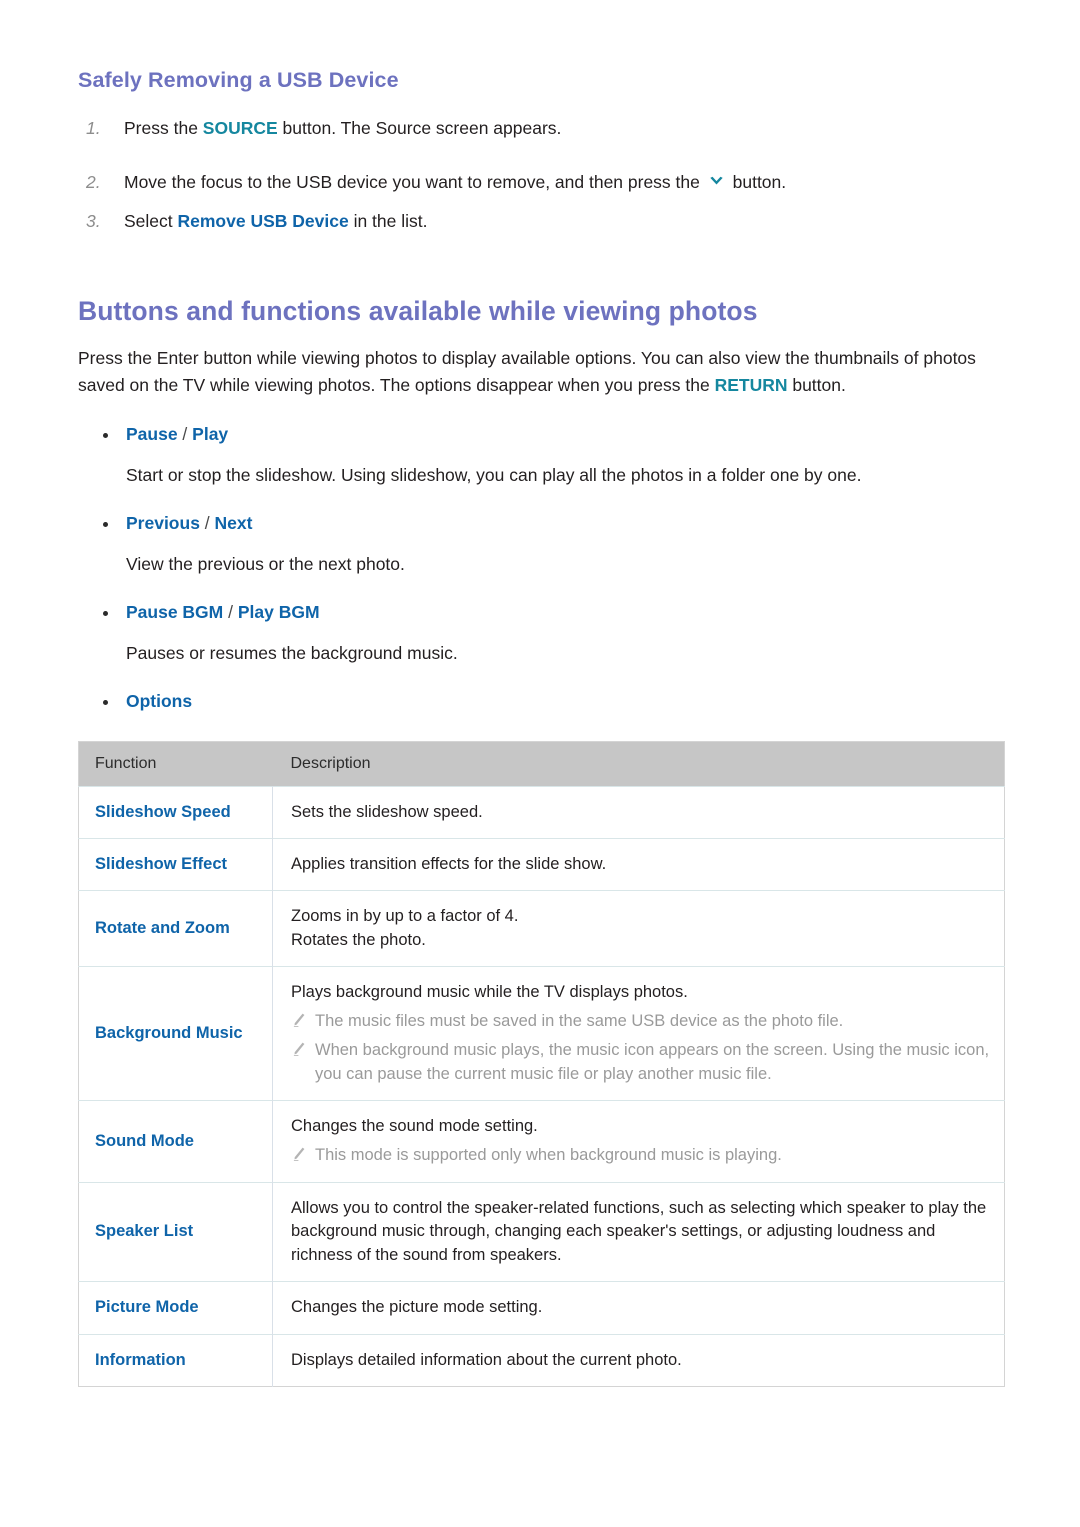 This screenshot has height=1527, width=1080. What do you see at coordinates (540, 613) in the screenshot?
I see `feature-title: Pause BGM / Play BGM` at bounding box center [540, 613].